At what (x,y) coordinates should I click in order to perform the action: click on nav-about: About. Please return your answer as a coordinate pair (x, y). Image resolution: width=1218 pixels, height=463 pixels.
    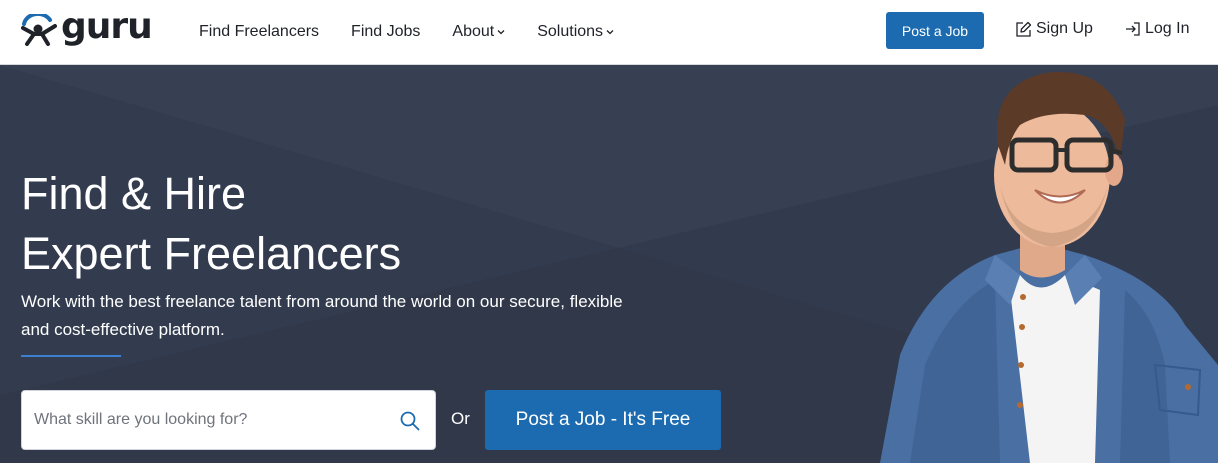
    Looking at the image, I should click on (478, 32).